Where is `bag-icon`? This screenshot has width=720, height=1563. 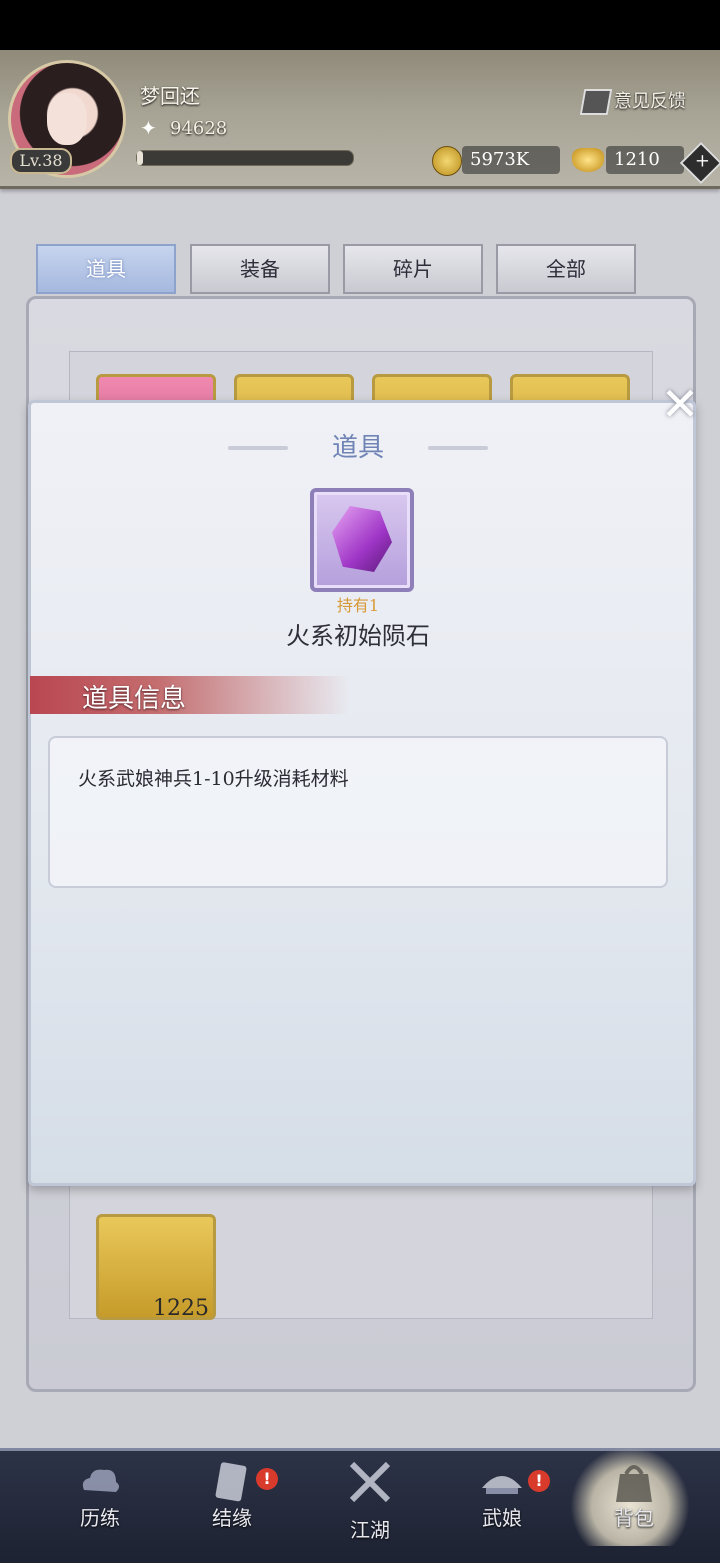
bag-icon is located at coordinates (634, 1483).